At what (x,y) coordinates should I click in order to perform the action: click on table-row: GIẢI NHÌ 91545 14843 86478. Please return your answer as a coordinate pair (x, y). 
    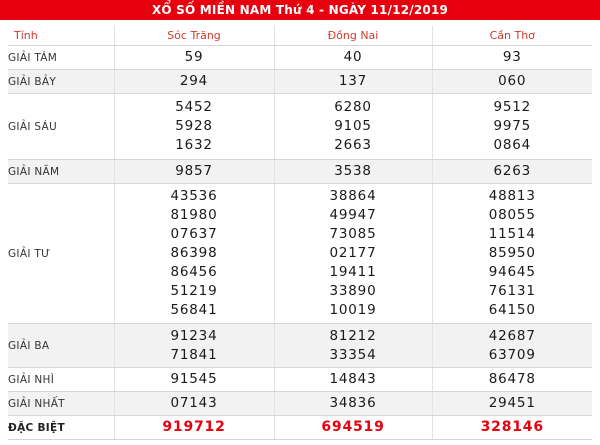
    Looking at the image, I should click on (300, 379).